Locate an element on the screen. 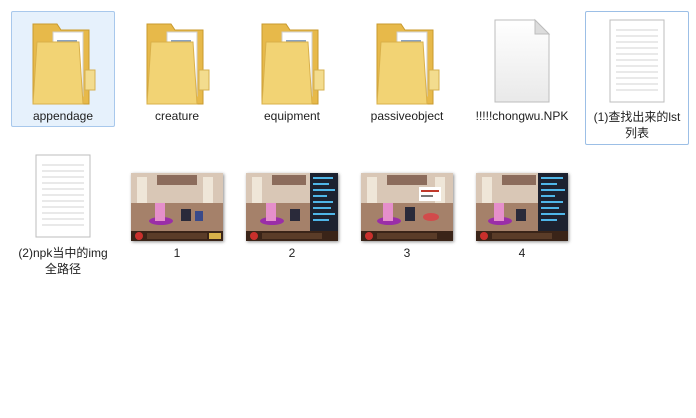 This screenshot has height=418, width=696. blank-file-icon is located at coordinates (522, 61).